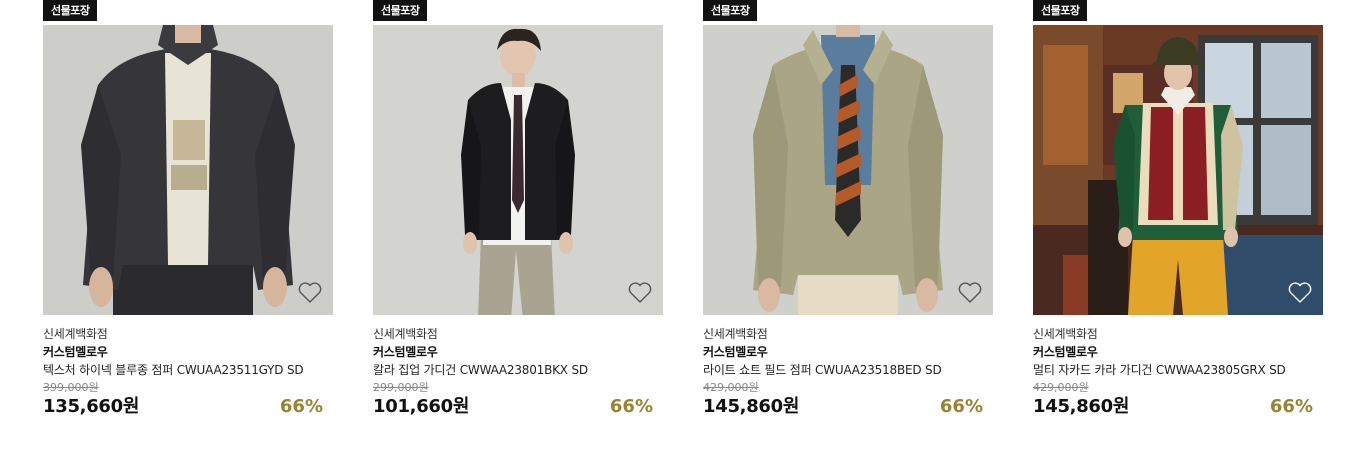 The height and width of the screenshot is (466, 1348). Describe the element at coordinates (421, 406) in the screenshot. I see `sale-price: 101,660원` at that location.